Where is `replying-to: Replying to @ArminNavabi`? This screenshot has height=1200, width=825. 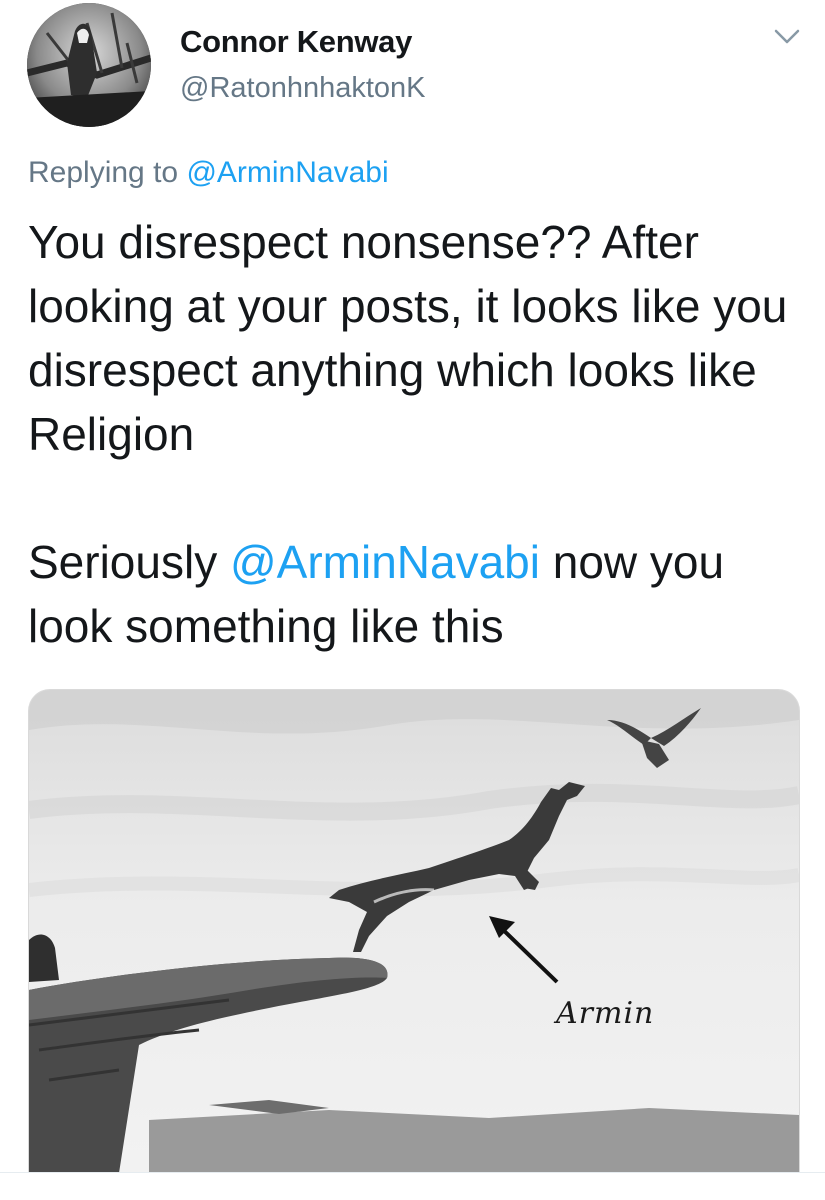
replying-to: Replying to @ArminNavabi is located at coordinates (208, 173).